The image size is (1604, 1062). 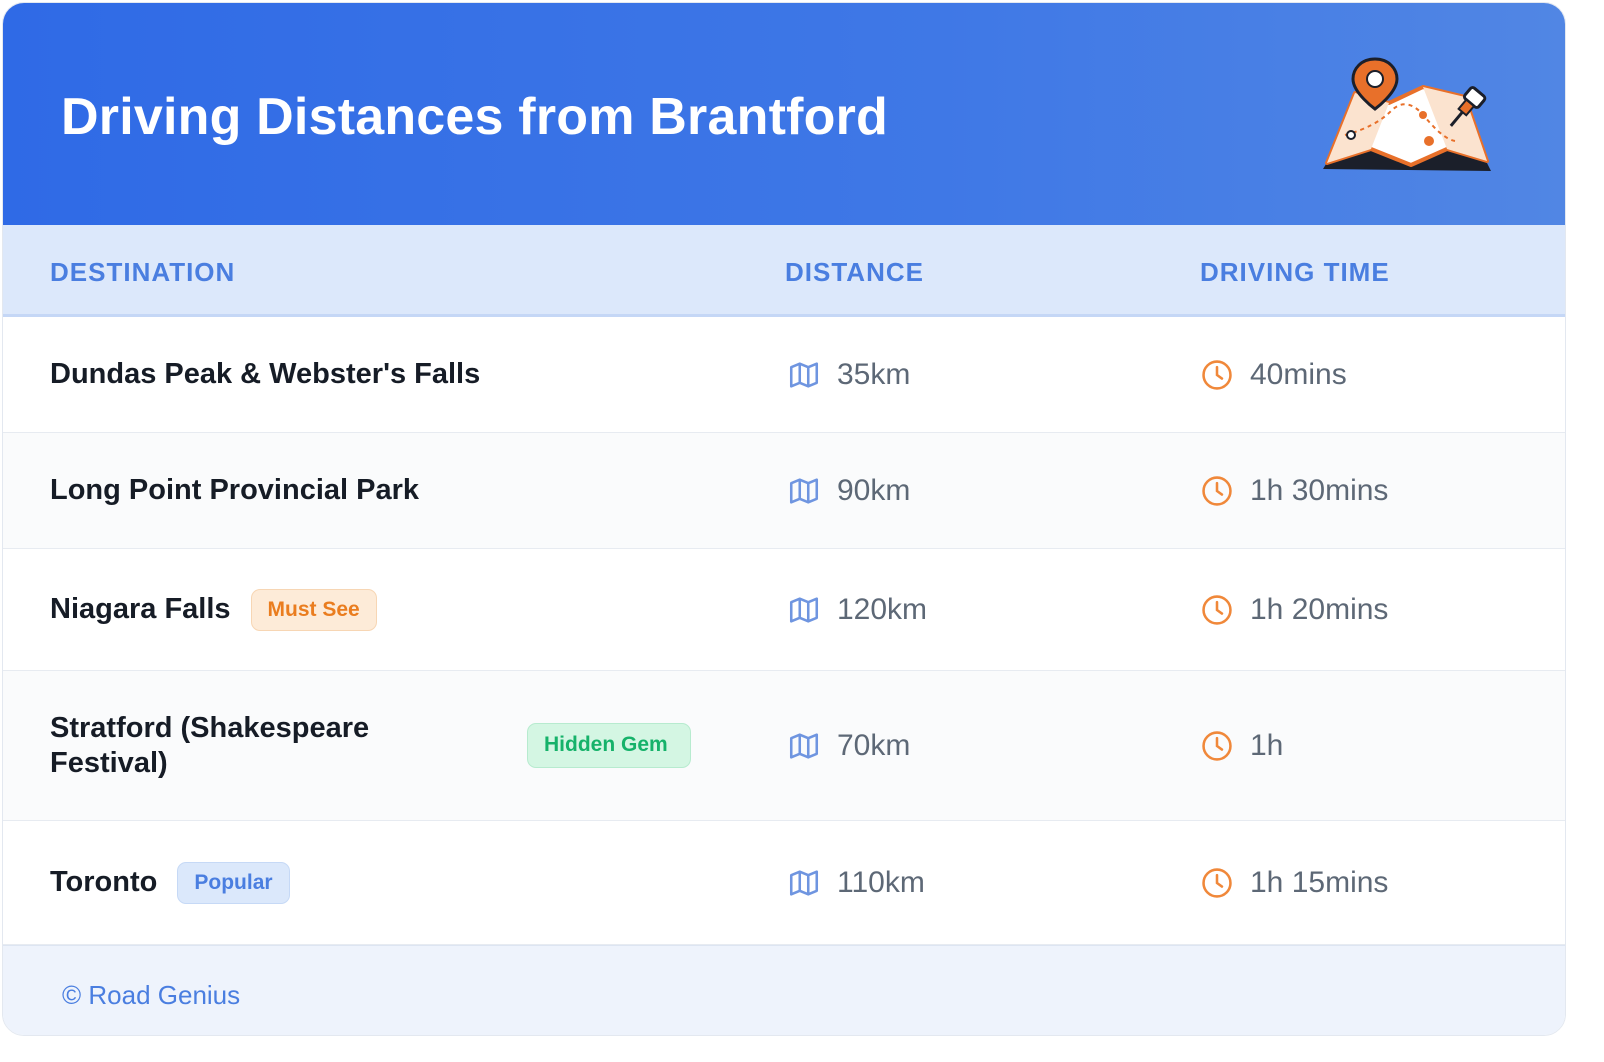 What do you see at coordinates (170, 882) in the screenshot?
I see `destination-cell: Toronto Popular` at bounding box center [170, 882].